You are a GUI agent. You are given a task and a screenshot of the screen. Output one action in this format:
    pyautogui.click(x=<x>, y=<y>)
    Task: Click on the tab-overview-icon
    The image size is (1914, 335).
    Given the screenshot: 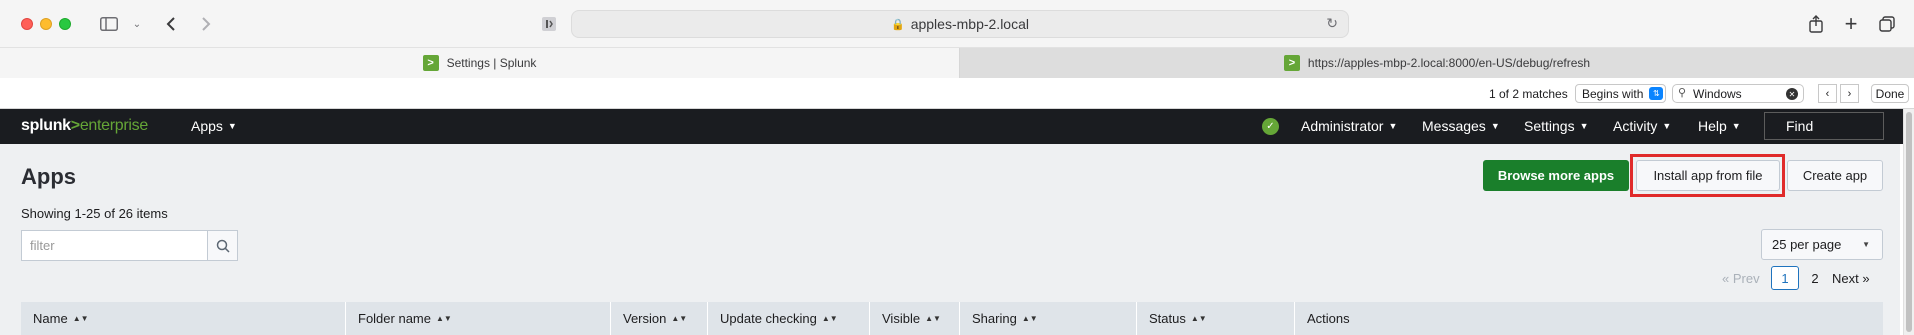 What is the action you would take?
    pyautogui.click(x=1887, y=24)
    